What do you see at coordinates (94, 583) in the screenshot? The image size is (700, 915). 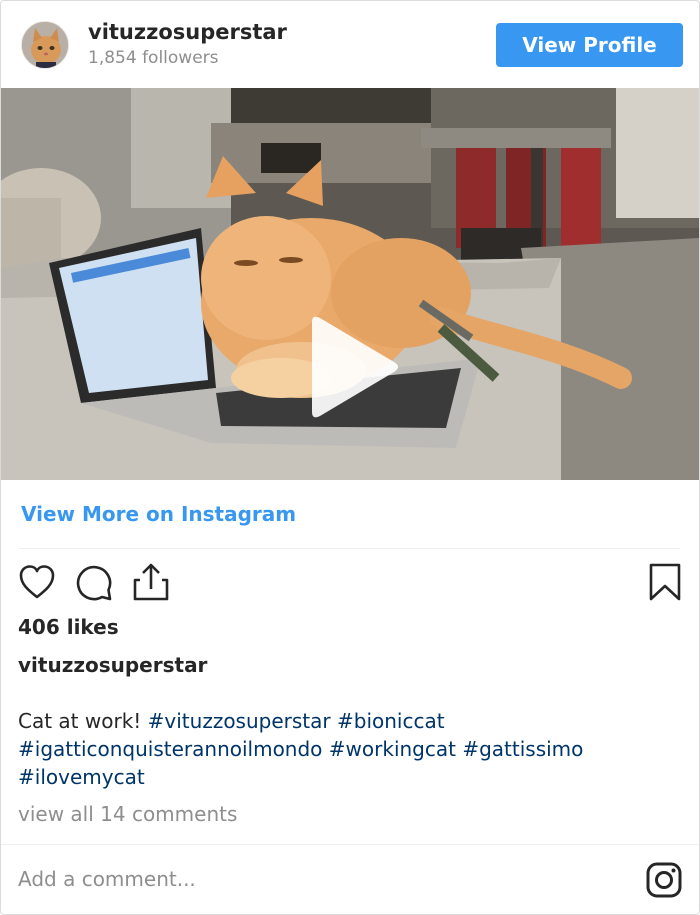 I see `comment-icon` at bounding box center [94, 583].